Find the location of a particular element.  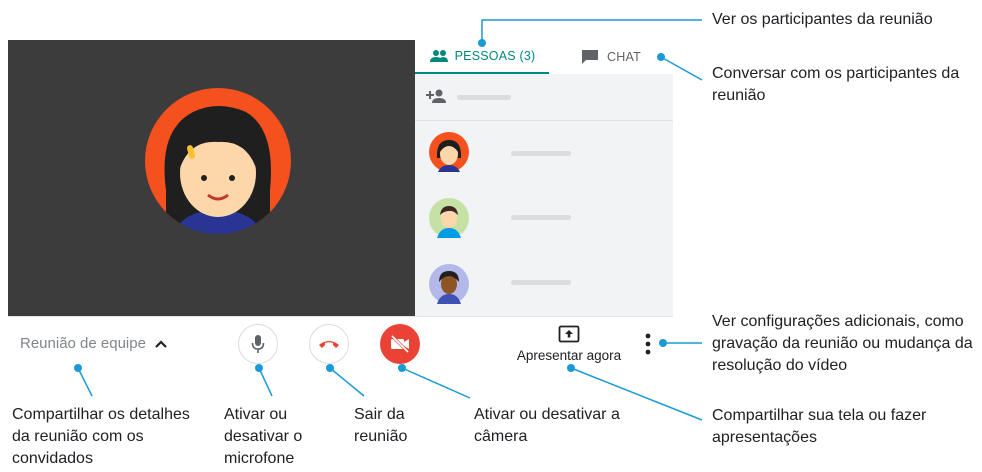

annotation-mic: Ativar ou desativar o microfone is located at coordinates (263, 436).